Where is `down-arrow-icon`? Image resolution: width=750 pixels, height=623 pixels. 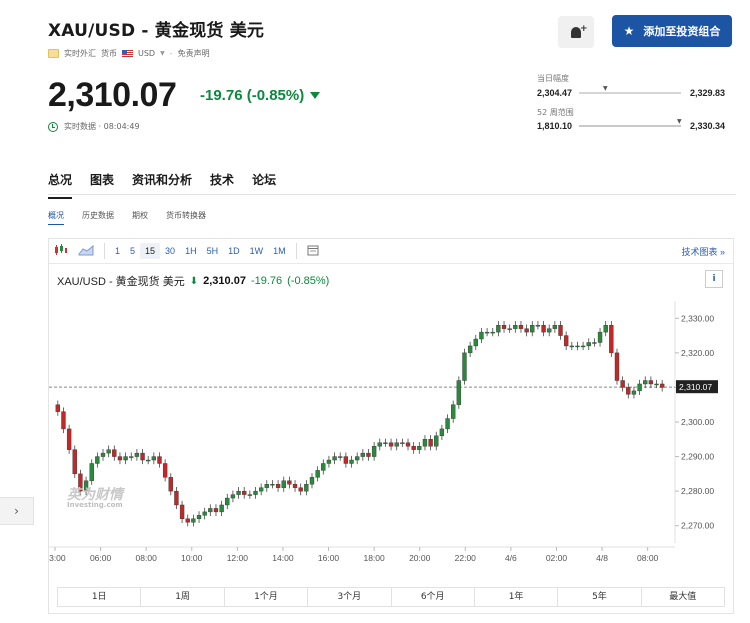 down-arrow-icon is located at coordinates (315, 95).